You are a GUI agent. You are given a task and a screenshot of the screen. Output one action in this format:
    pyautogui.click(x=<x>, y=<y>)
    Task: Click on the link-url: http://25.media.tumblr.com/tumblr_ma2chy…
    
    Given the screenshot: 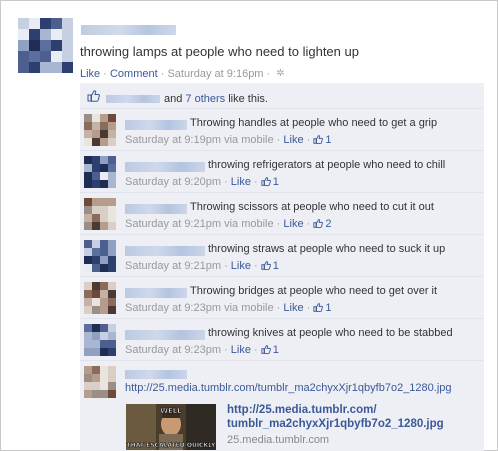 What is the action you would take?
    pyautogui.click(x=288, y=388)
    